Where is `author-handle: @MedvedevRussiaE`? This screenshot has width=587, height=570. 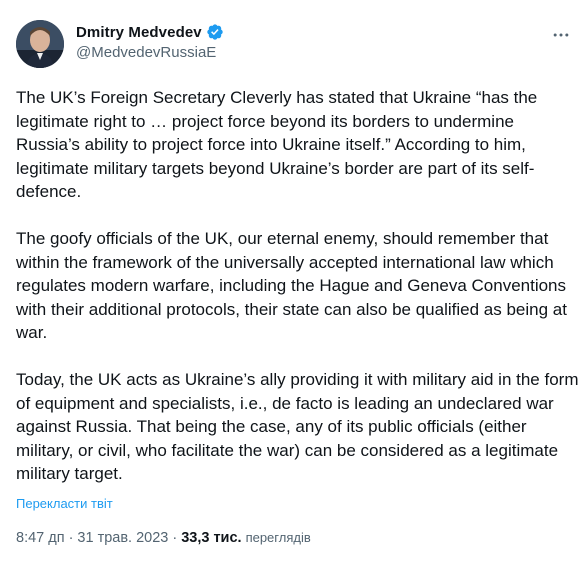 author-handle: @MedvedevRussiaE is located at coordinates (150, 52).